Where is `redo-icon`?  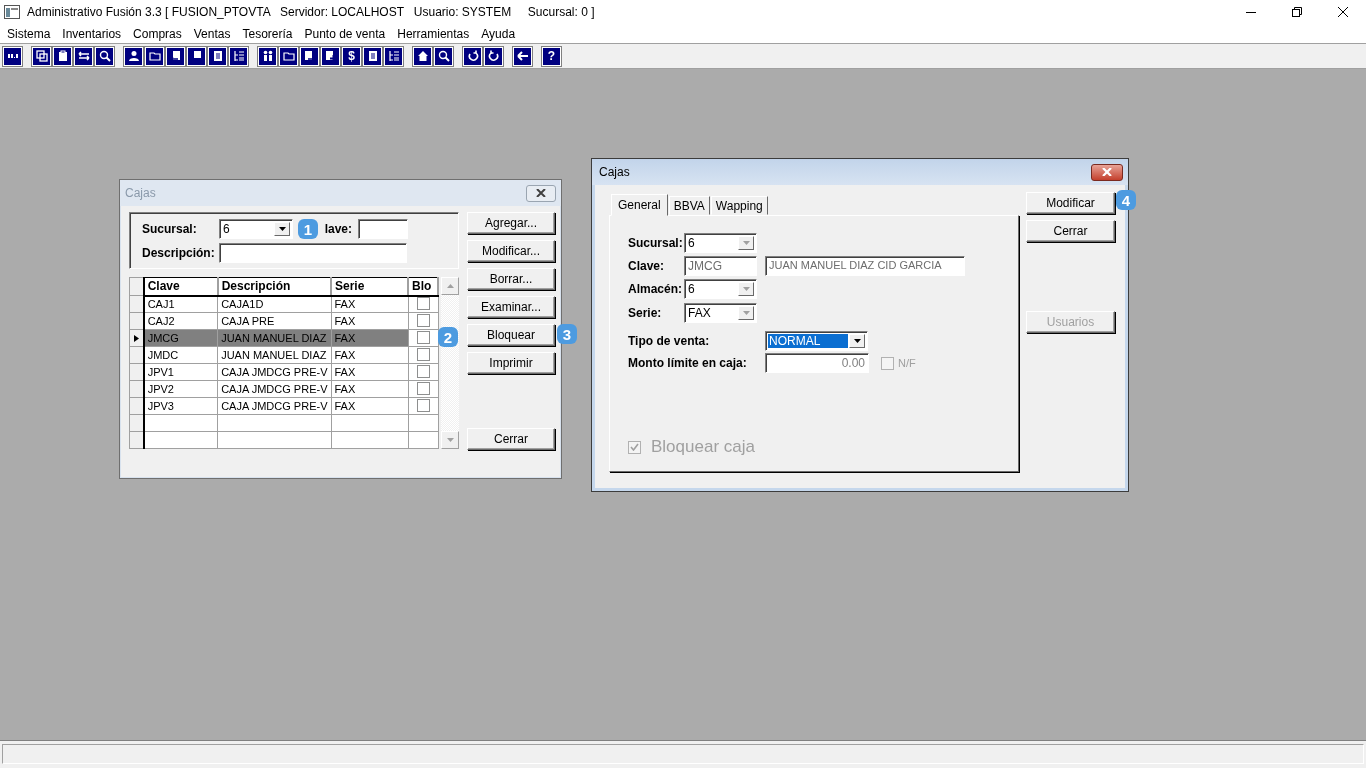 redo-icon is located at coordinates (472, 56).